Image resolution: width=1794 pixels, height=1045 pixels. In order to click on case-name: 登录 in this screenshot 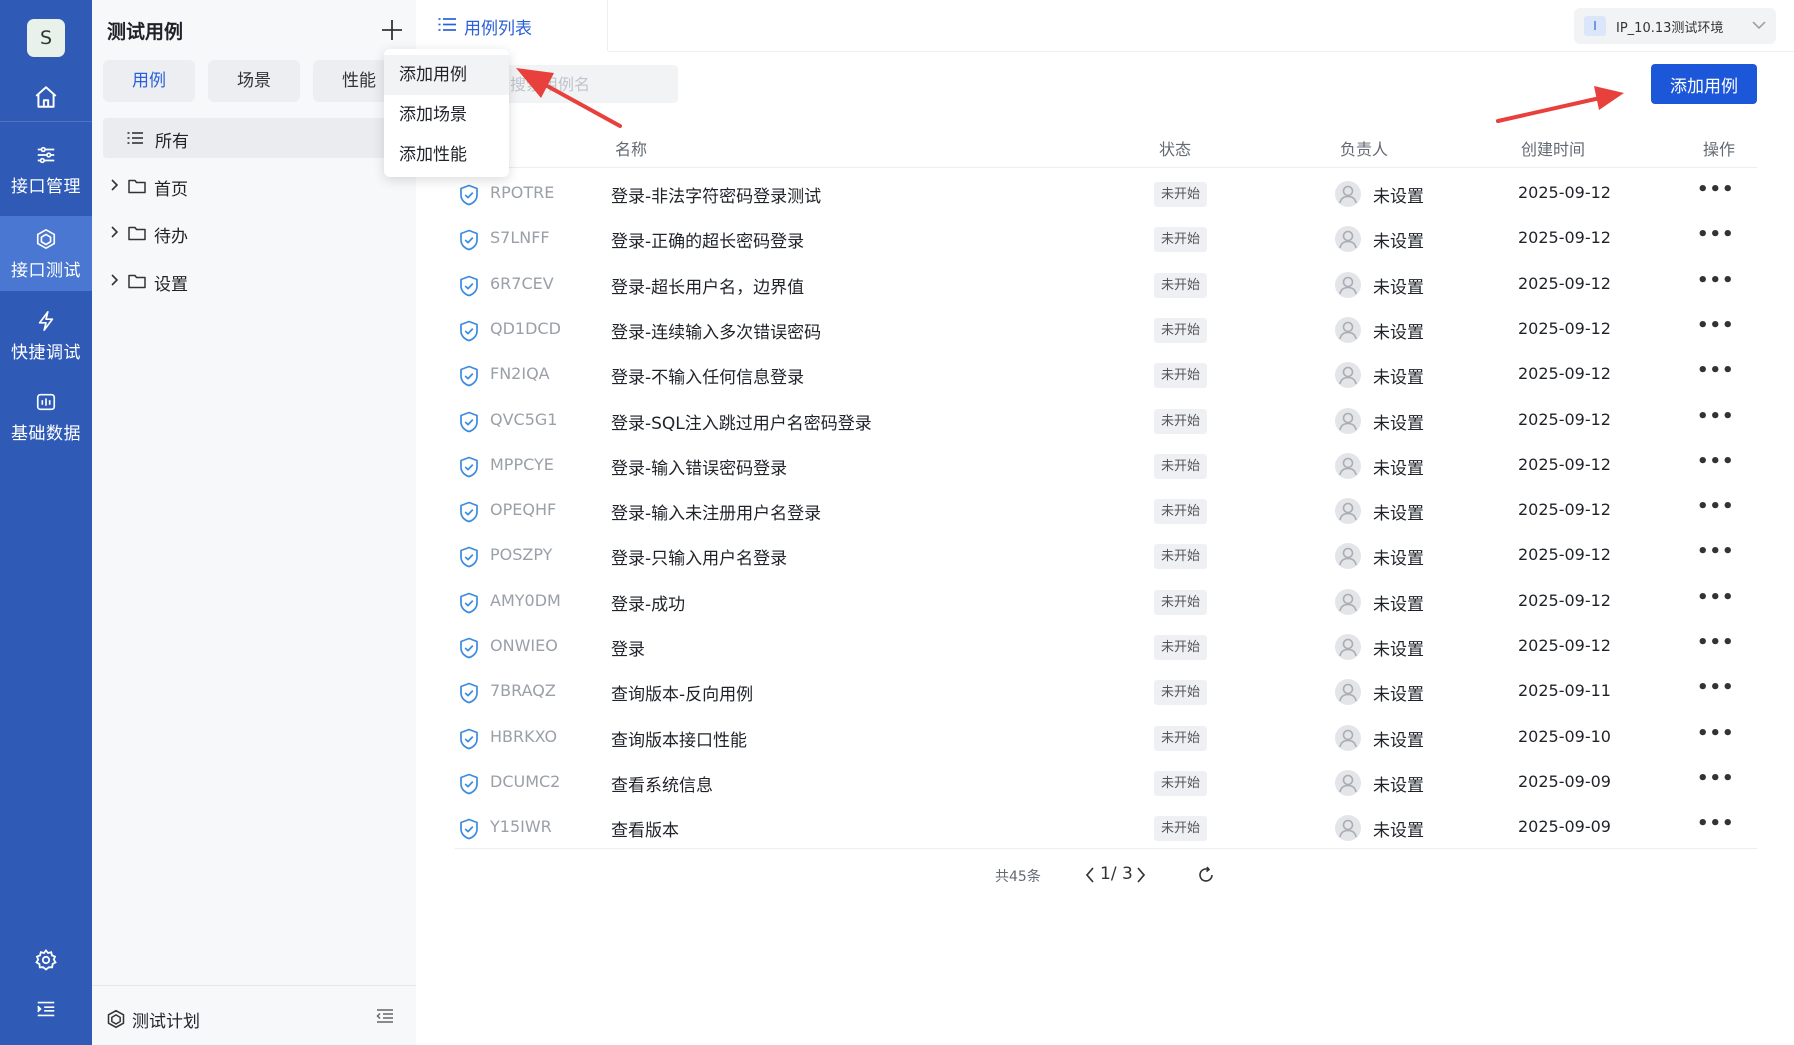, I will do `click(628, 647)`.